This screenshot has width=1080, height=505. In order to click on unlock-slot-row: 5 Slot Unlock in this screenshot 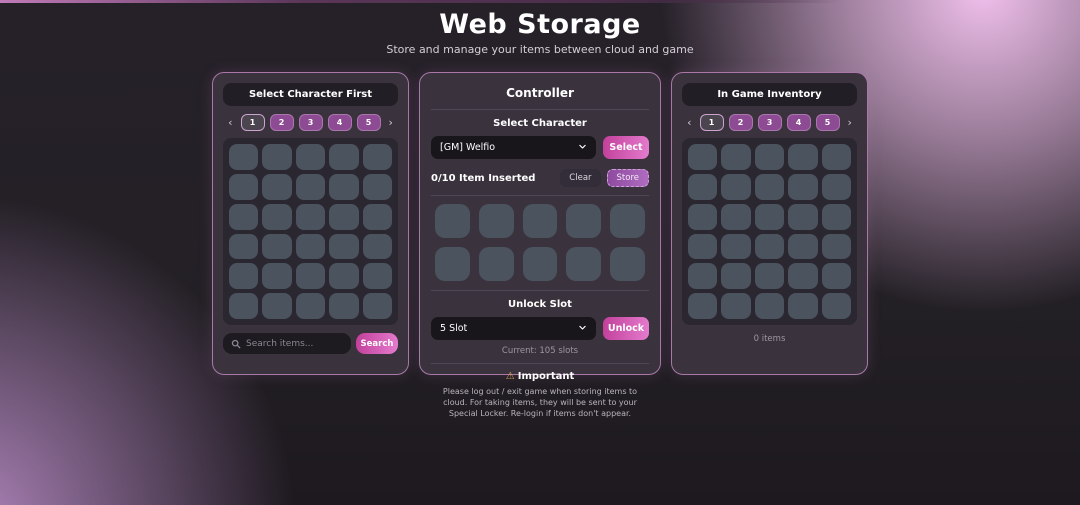, I will do `click(540, 328)`.